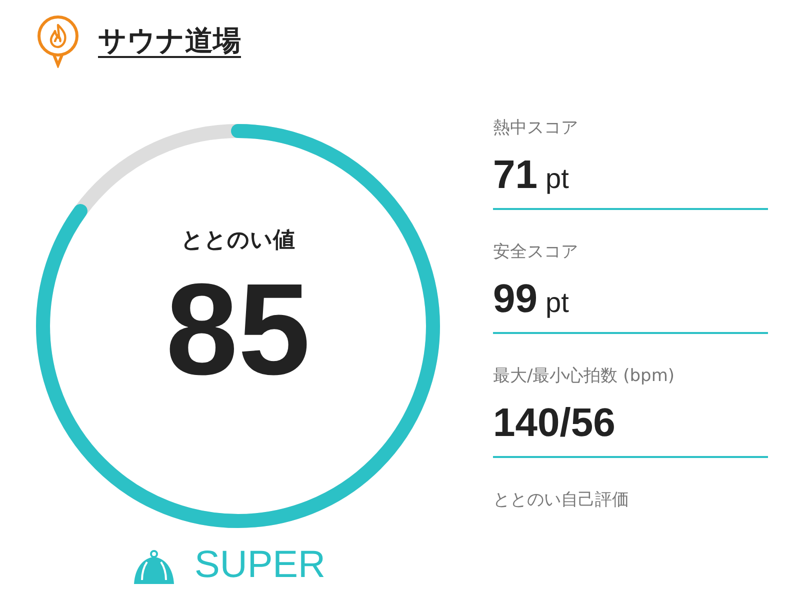 The width and height of the screenshot is (800, 600). What do you see at coordinates (515, 299) in the screenshot?
I see `metric-value: 99` at bounding box center [515, 299].